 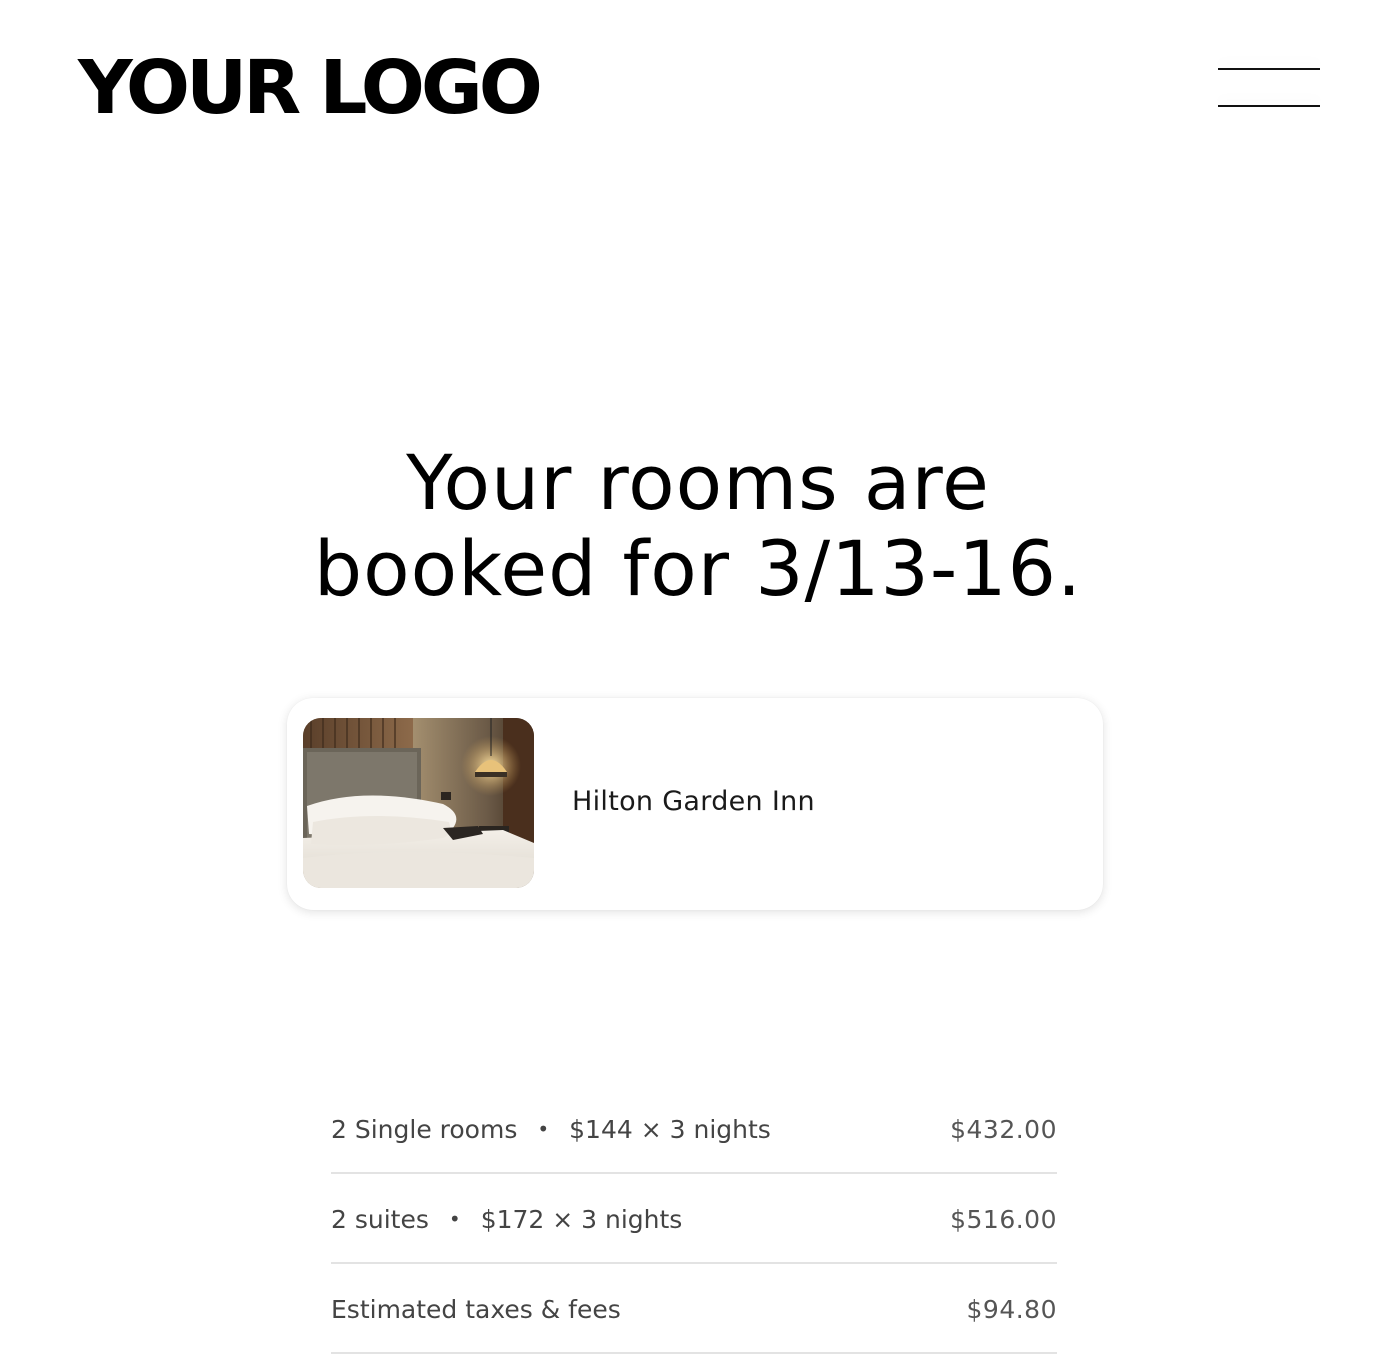 What do you see at coordinates (380, 1219) in the screenshot?
I see `room-type-label: 2 suites` at bounding box center [380, 1219].